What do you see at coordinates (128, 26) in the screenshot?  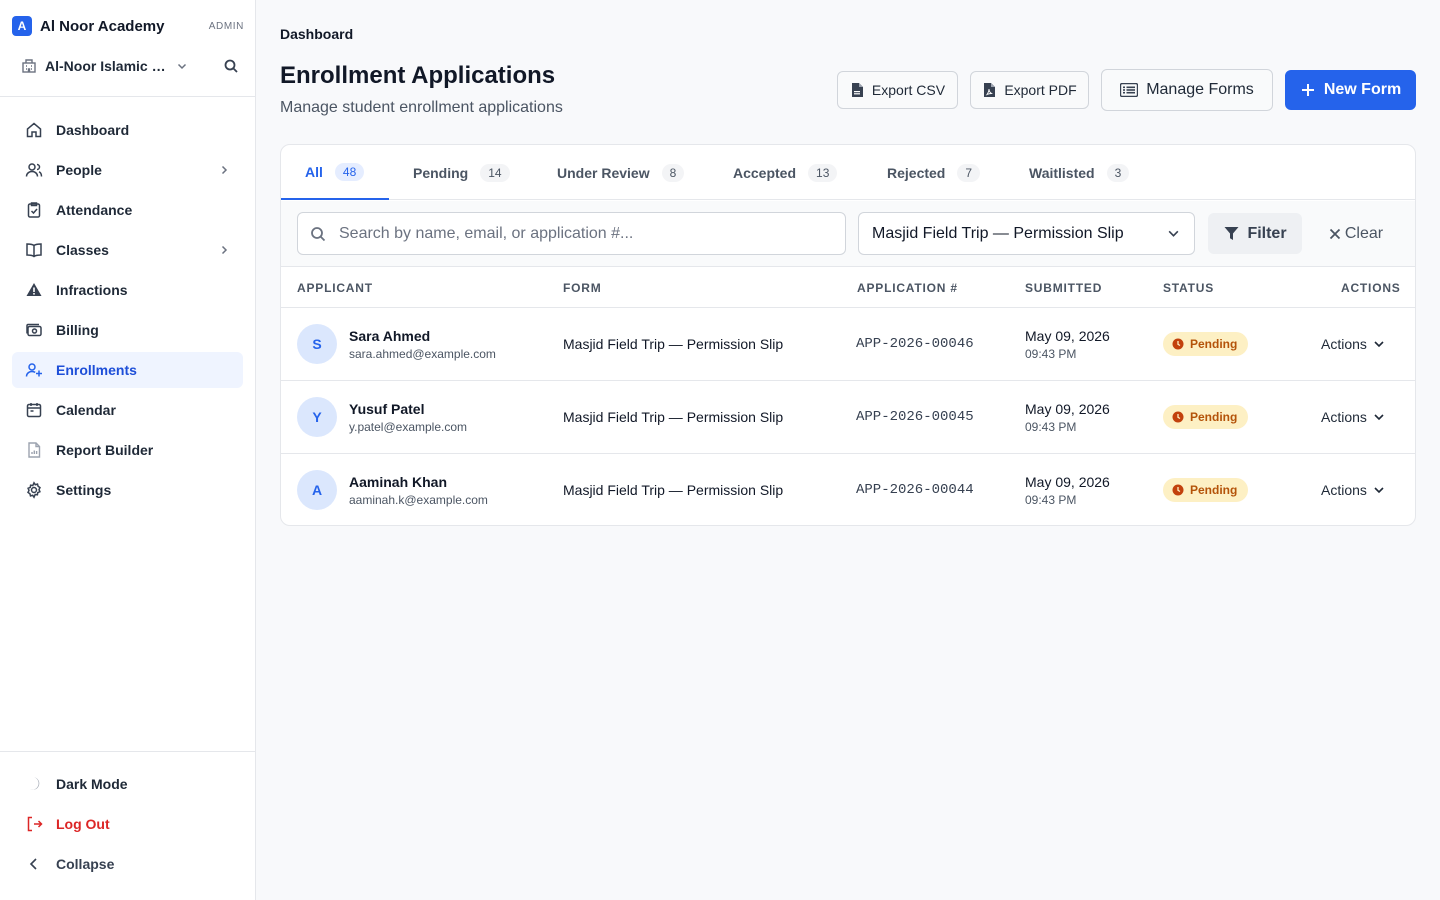 I see `brand: A Al Noor Academy ADMIN` at bounding box center [128, 26].